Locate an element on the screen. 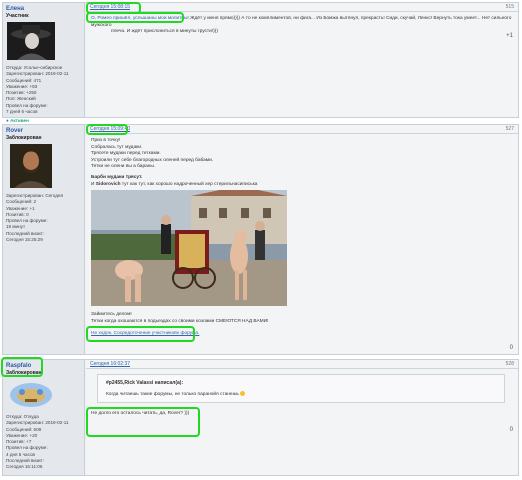 The height and width of the screenshot is (480, 522). post-text-line: Займитесь делом! is located at coordinates (111, 315).